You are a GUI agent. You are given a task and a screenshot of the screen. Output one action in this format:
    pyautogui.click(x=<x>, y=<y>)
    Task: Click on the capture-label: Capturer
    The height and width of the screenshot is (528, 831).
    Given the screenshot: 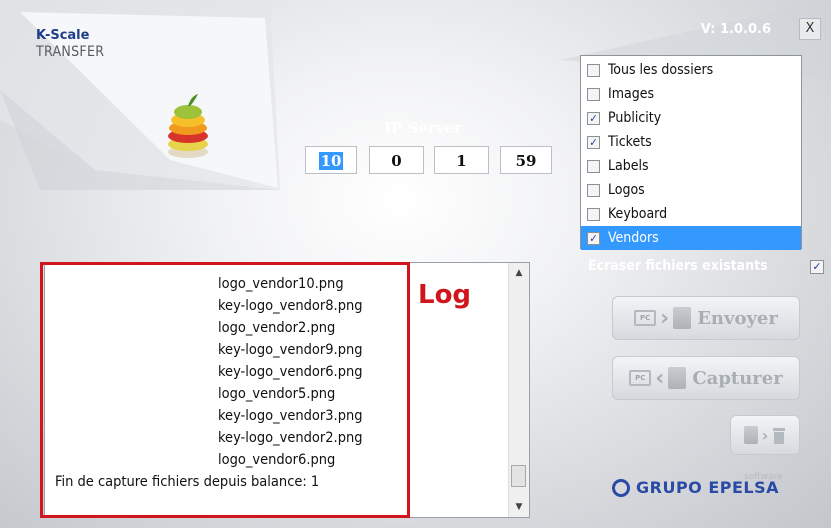 What is the action you would take?
    pyautogui.click(x=737, y=378)
    